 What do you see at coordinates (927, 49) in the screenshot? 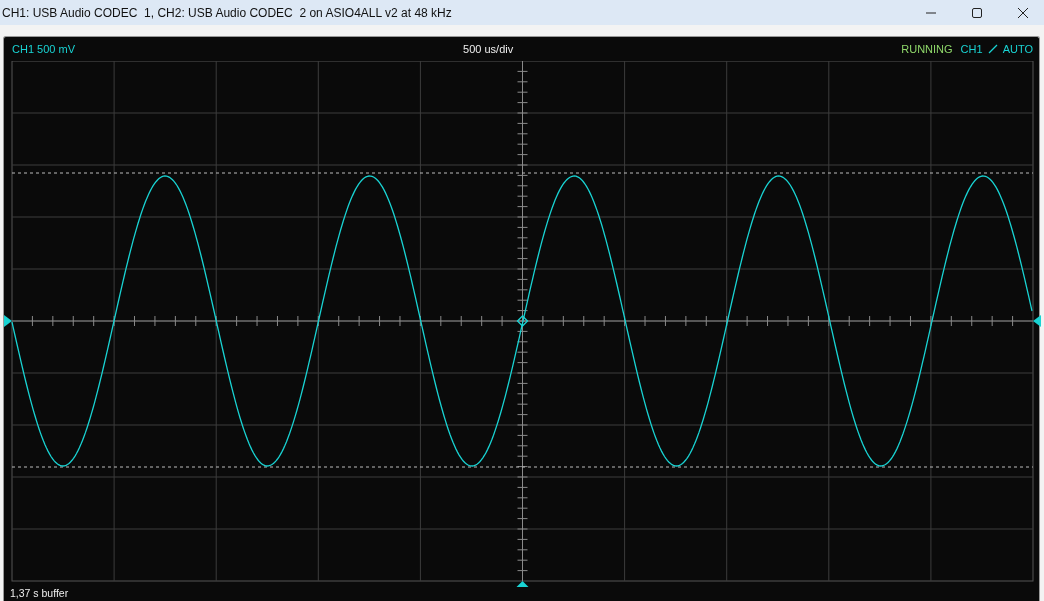
I see `status-label: RUNNING` at bounding box center [927, 49].